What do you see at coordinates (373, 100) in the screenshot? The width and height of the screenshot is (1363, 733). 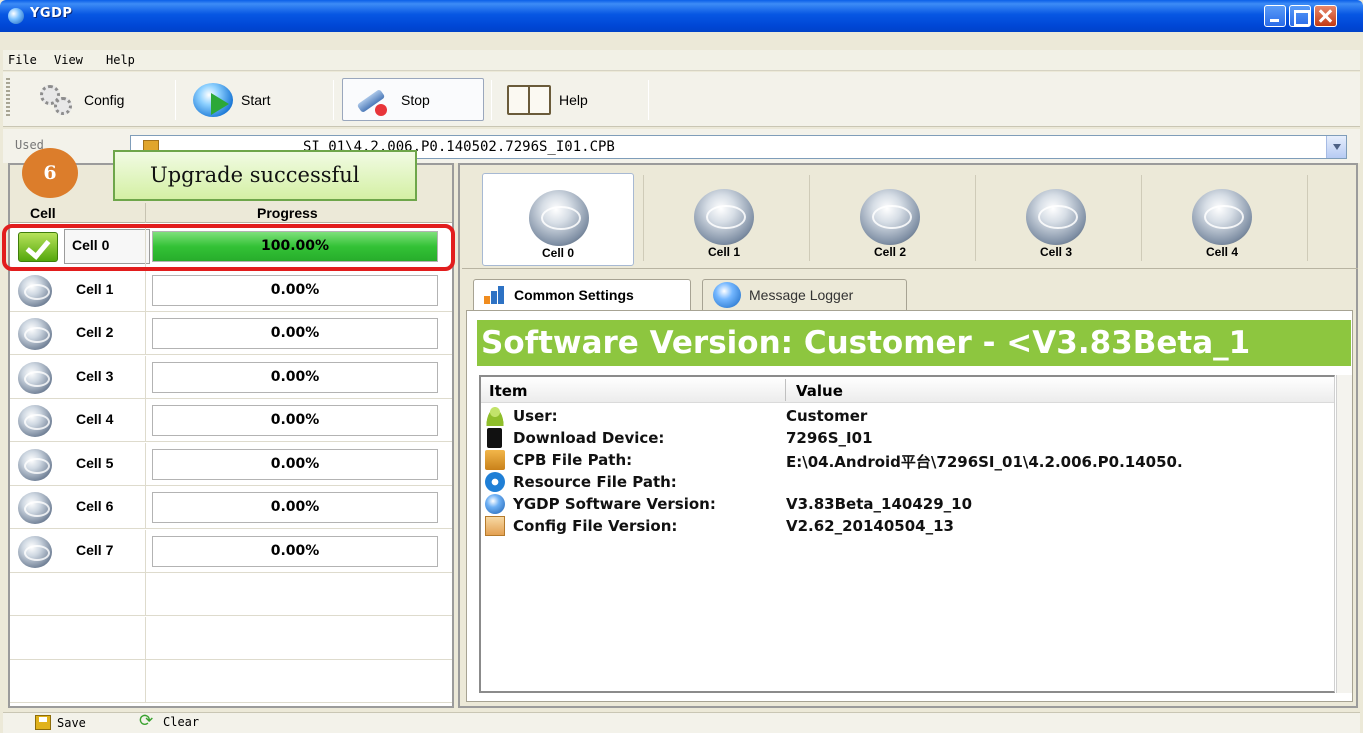 I see `disconnect-icon` at bounding box center [373, 100].